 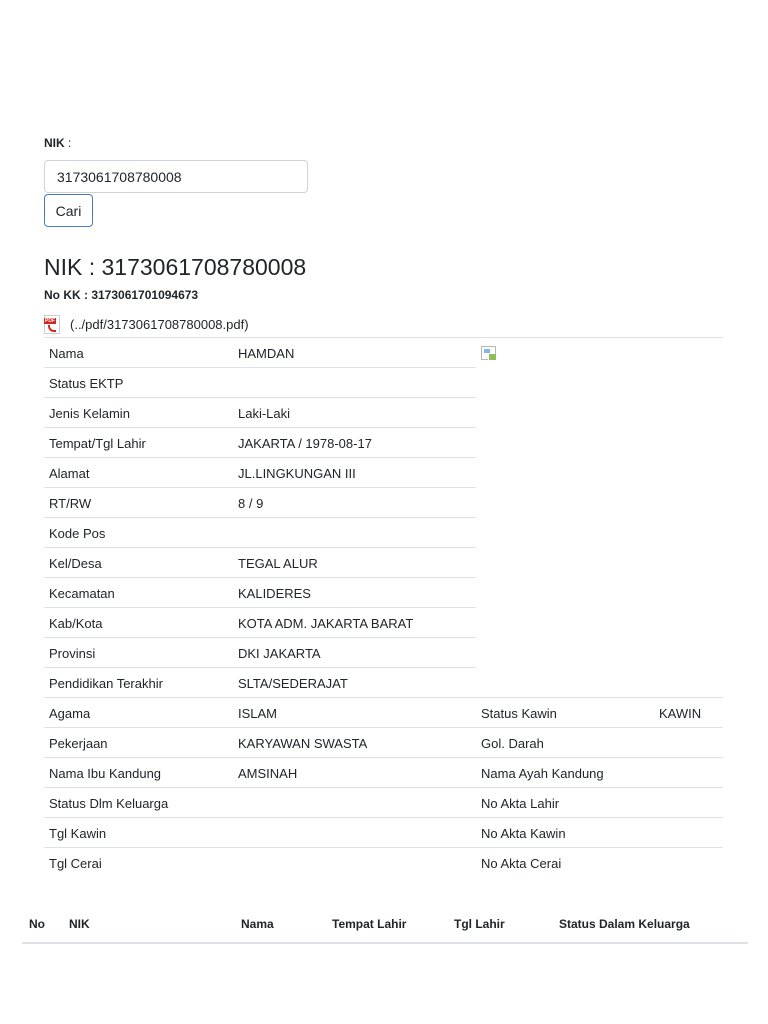 What do you see at coordinates (106, 683) in the screenshot?
I see `detail-label: Pendidikan Terakhir` at bounding box center [106, 683].